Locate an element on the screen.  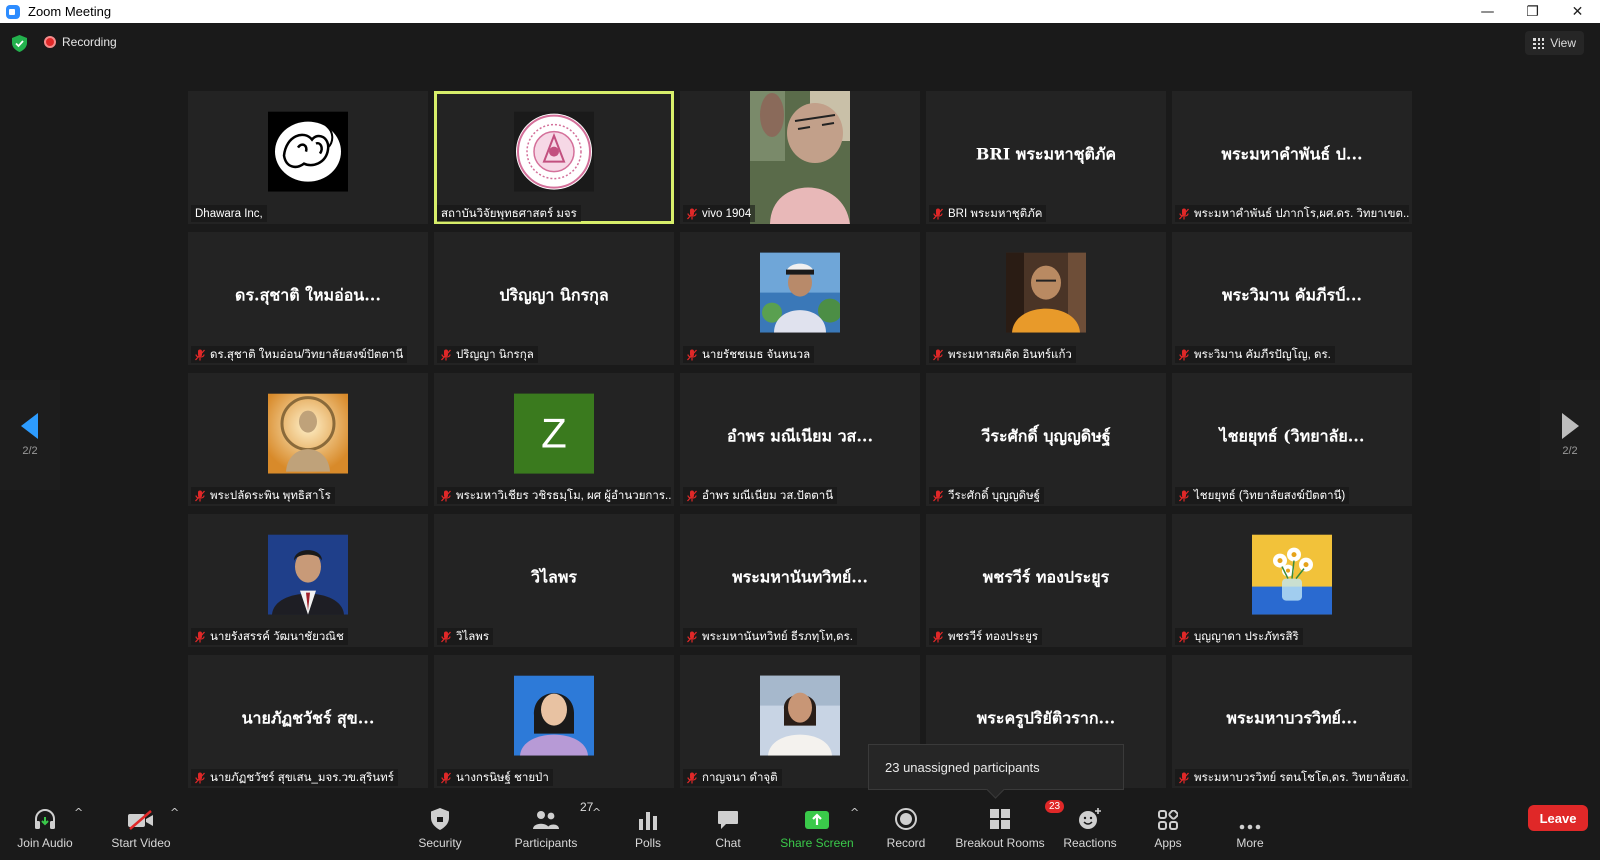
participants-options-chevron-icon: ^ is located at coordinates (596, 812).